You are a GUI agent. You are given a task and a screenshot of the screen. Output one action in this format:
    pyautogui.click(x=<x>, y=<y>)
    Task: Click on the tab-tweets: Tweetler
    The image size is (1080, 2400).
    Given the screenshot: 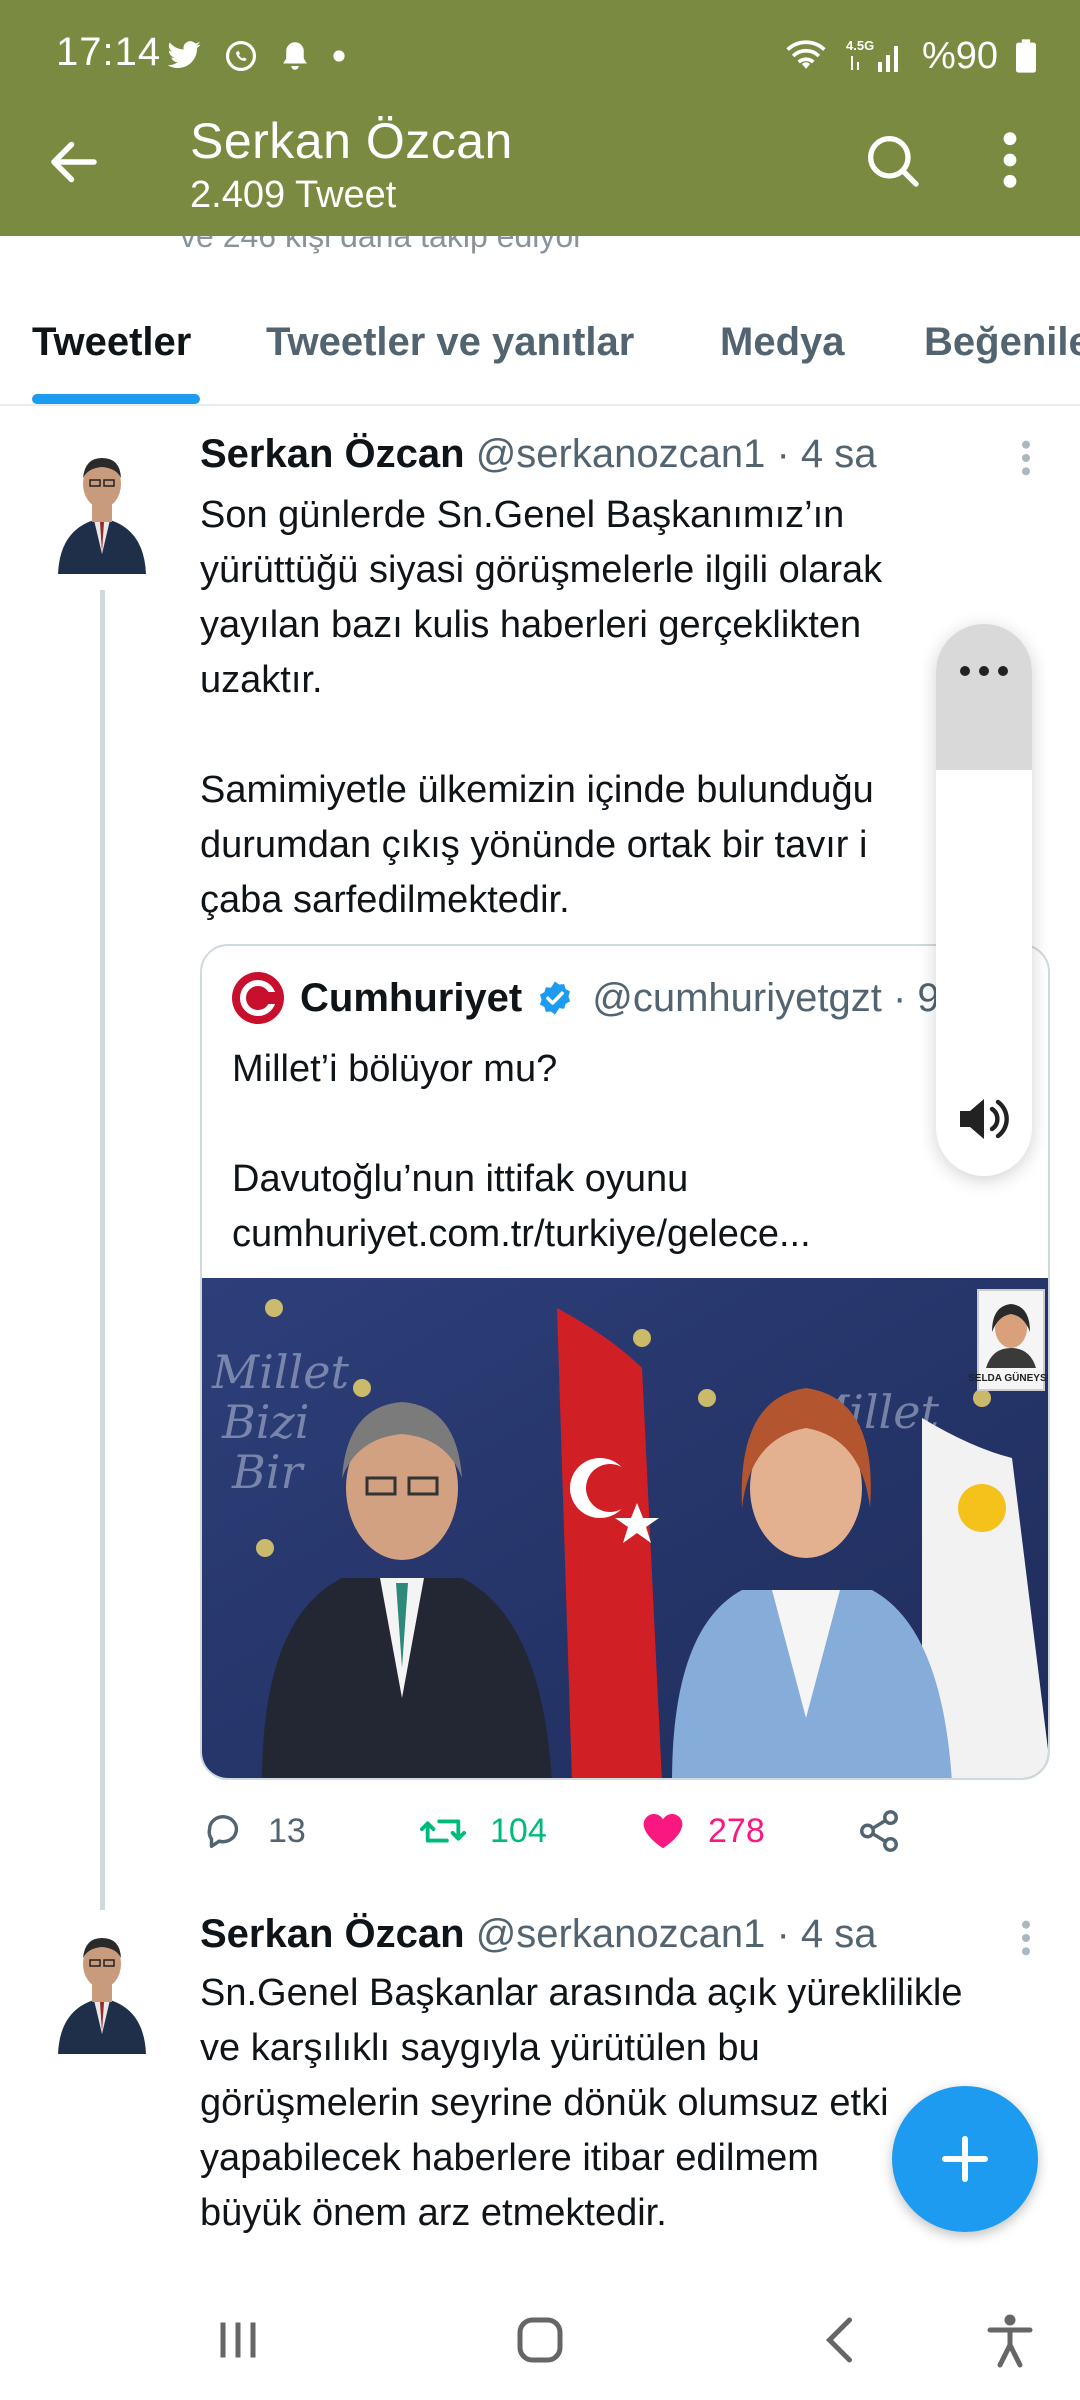 What is the action you would take?
    pyautogui.click(x=111, y=342)
    